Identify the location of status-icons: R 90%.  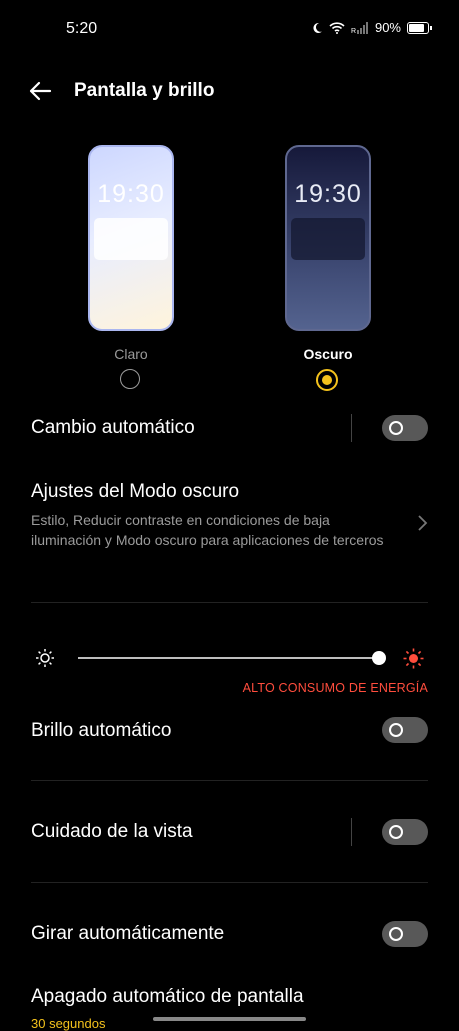
(371, 27).